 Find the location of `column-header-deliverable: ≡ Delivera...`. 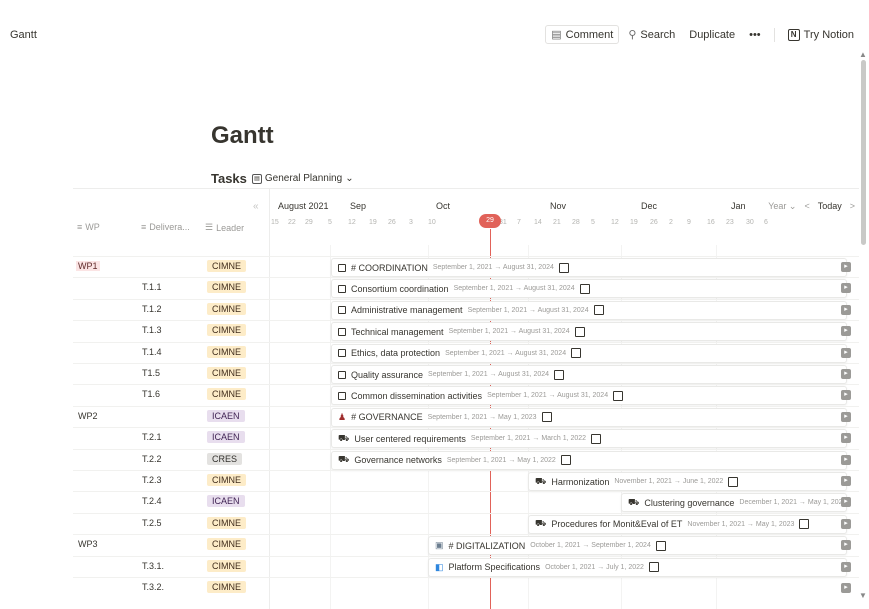

column-header-deliverable: ≡ Delivera... is located at coordinates (165, 227).